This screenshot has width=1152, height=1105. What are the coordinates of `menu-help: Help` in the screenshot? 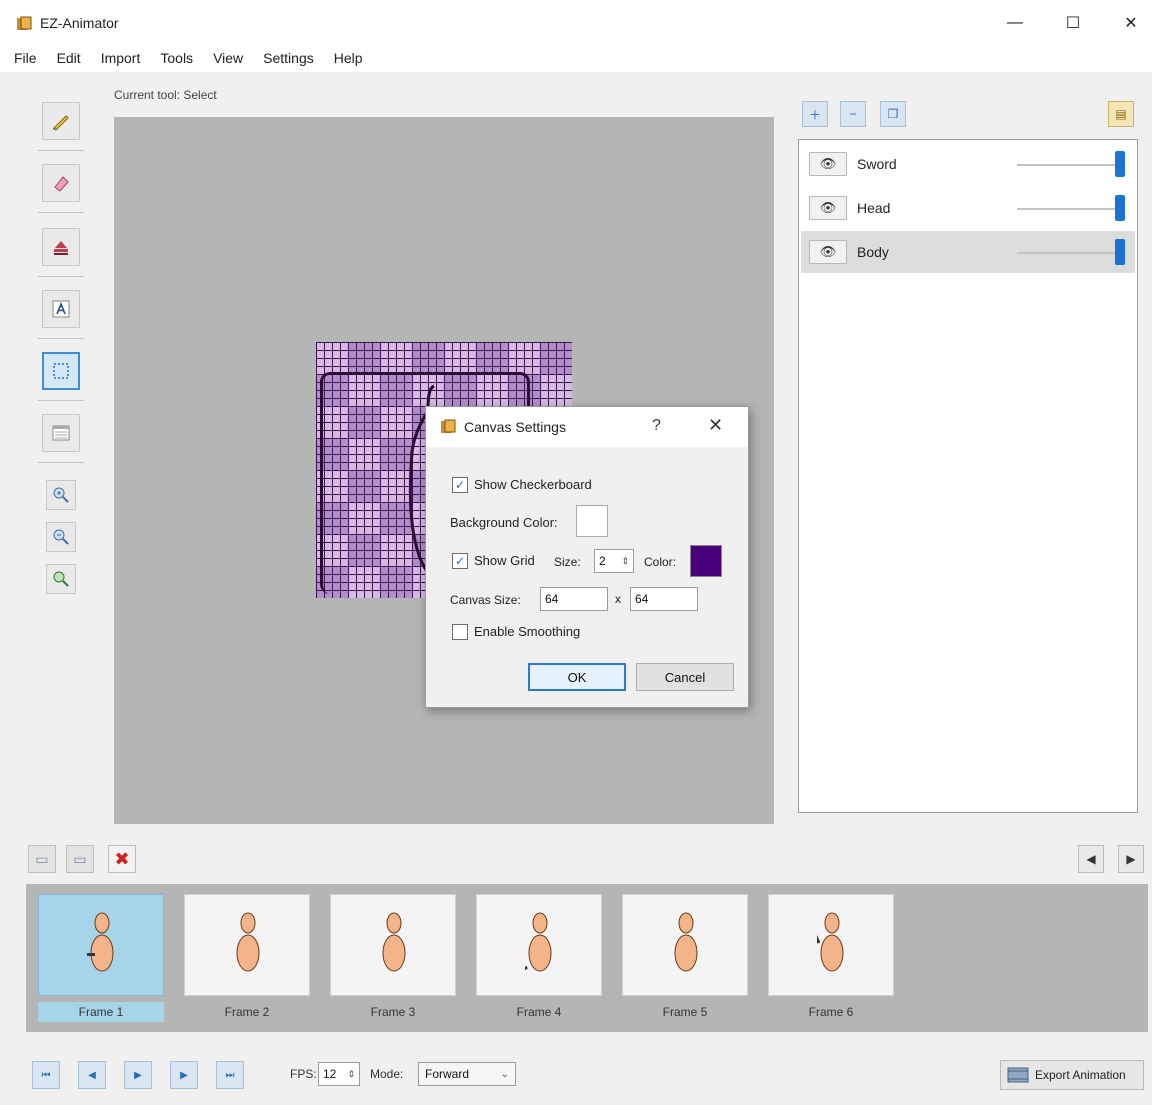 It's located at (348, 58).